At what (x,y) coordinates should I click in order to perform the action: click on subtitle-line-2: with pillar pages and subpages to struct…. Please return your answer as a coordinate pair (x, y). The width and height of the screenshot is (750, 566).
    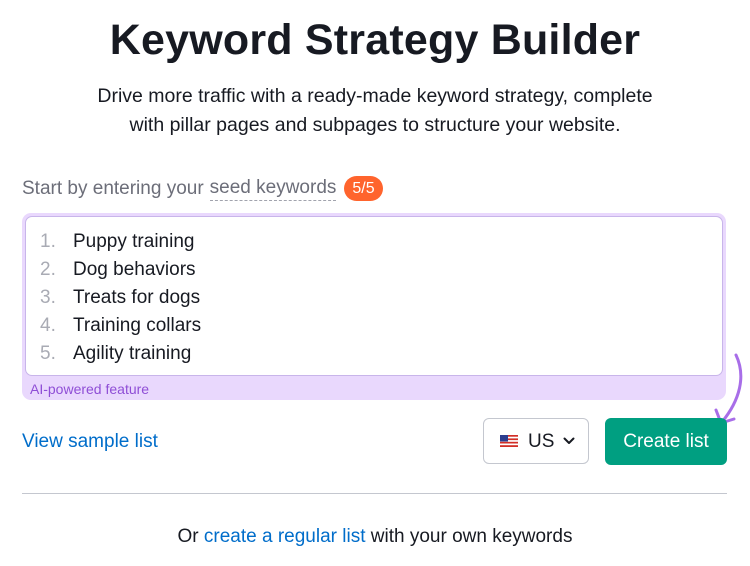
    Looking at the image, I should click on (375, 125).